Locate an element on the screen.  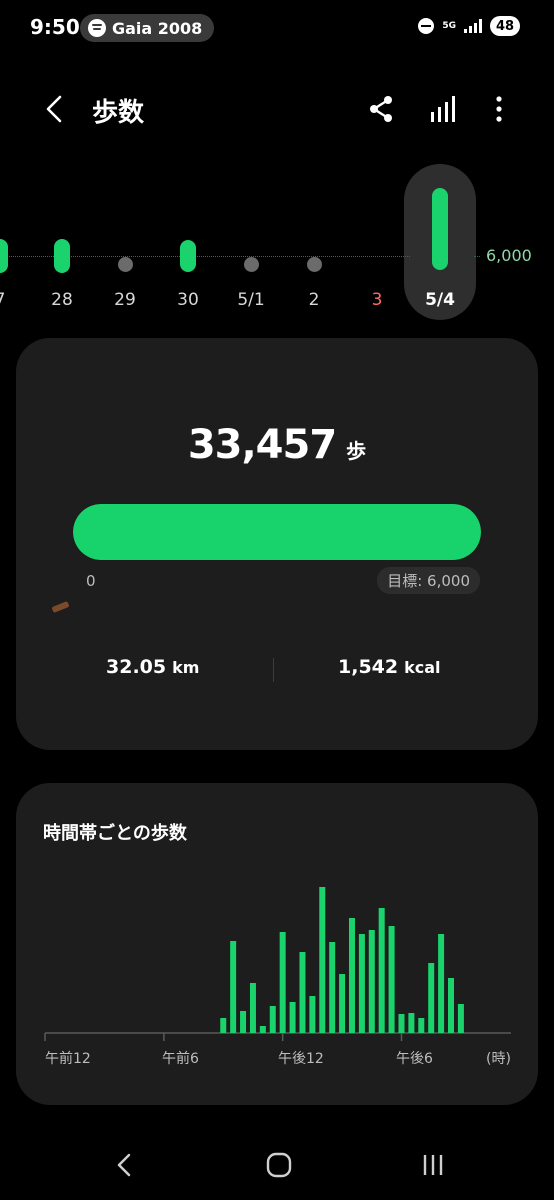
navigation-bar is located at coordinates (277, 1165).